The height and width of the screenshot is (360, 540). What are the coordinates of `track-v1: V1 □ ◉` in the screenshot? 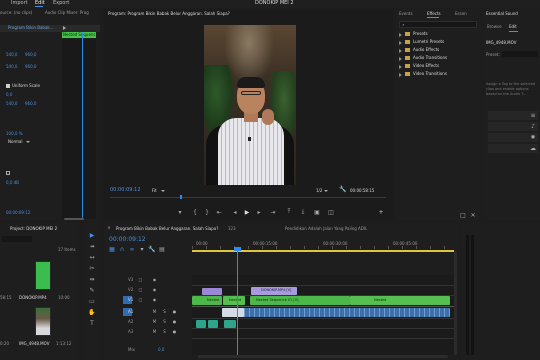 It's located at (156, 300).